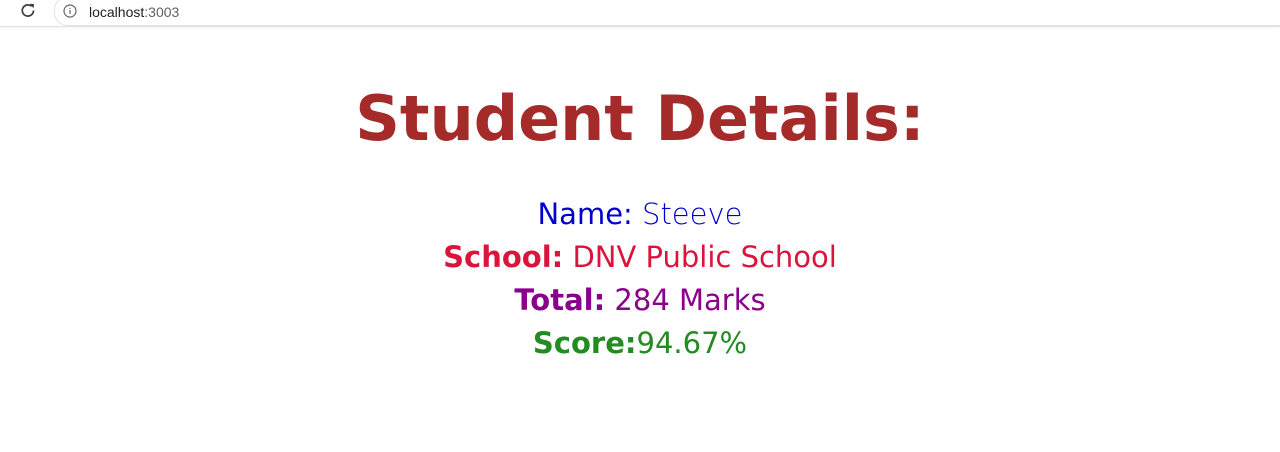 This screenshot has height=452, width=1280. I want to click on url-text: localhost:3003, so click(134, 12).